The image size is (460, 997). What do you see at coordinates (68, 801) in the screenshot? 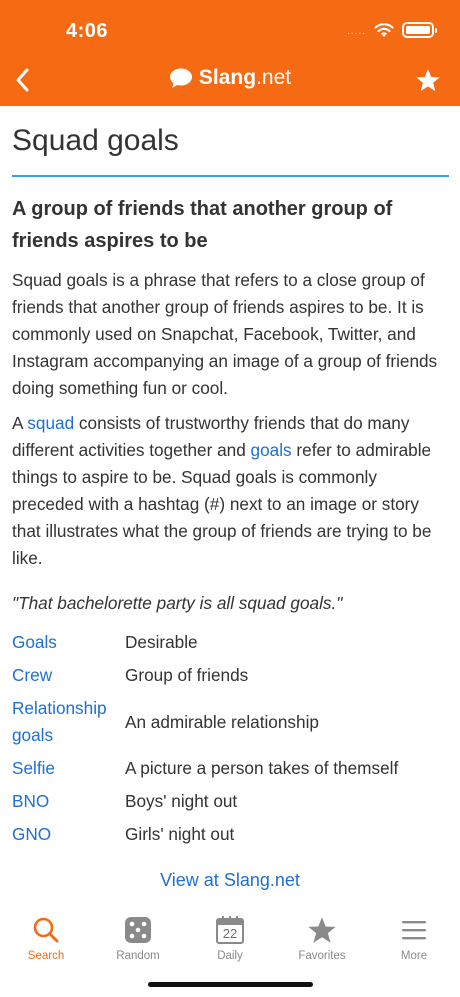
I see `related-term-link: BNO` at bounding box center [68, 801].